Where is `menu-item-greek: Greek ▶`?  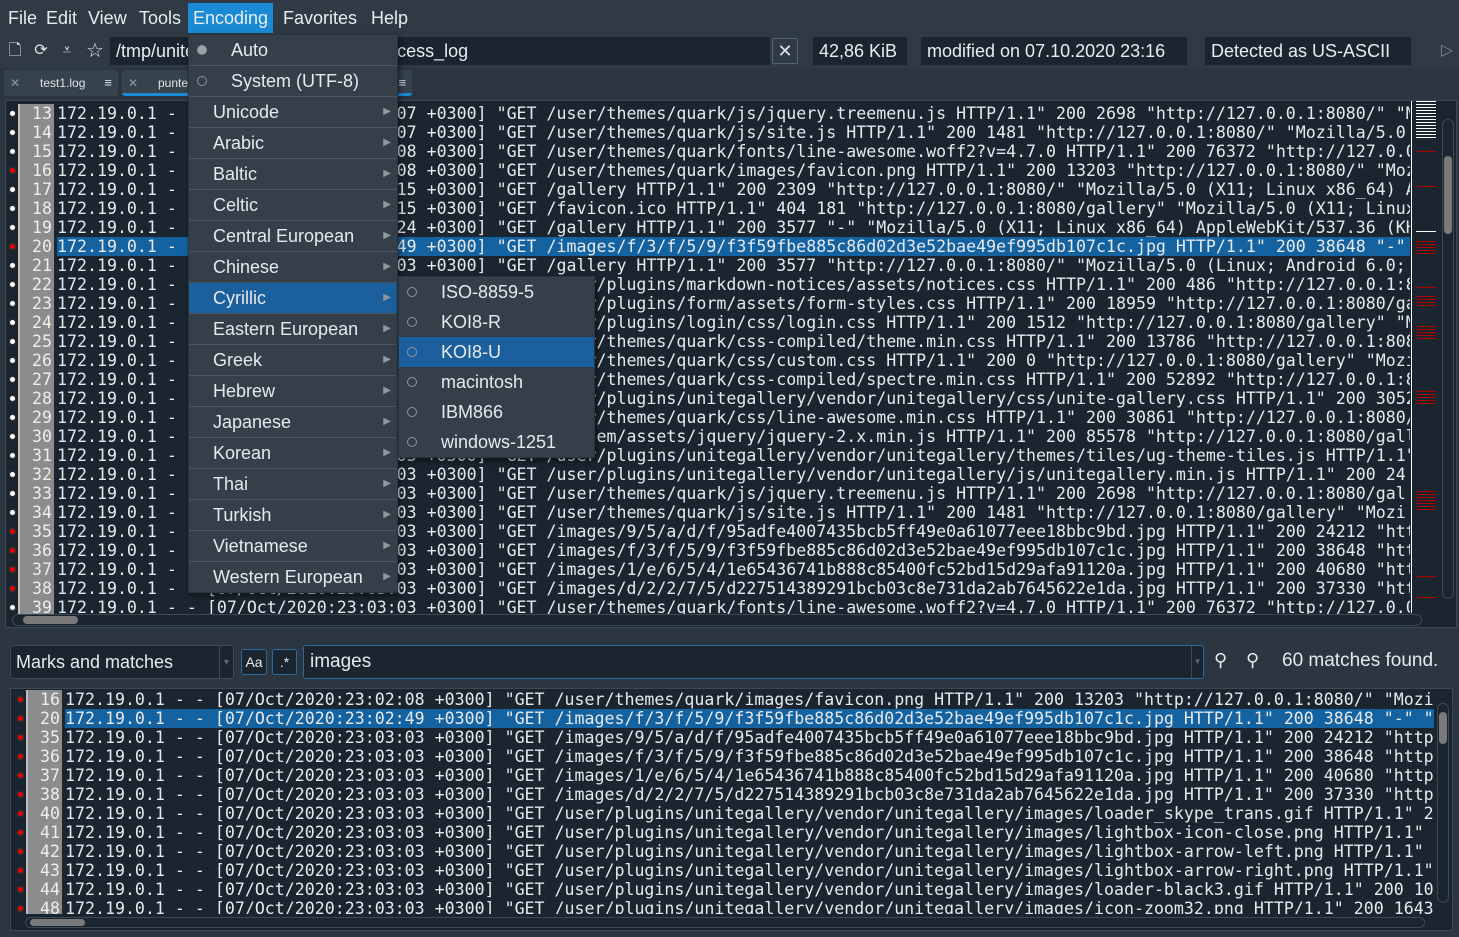
menu-item-greek: Greek ▶ is located at coordinates (293, 360).